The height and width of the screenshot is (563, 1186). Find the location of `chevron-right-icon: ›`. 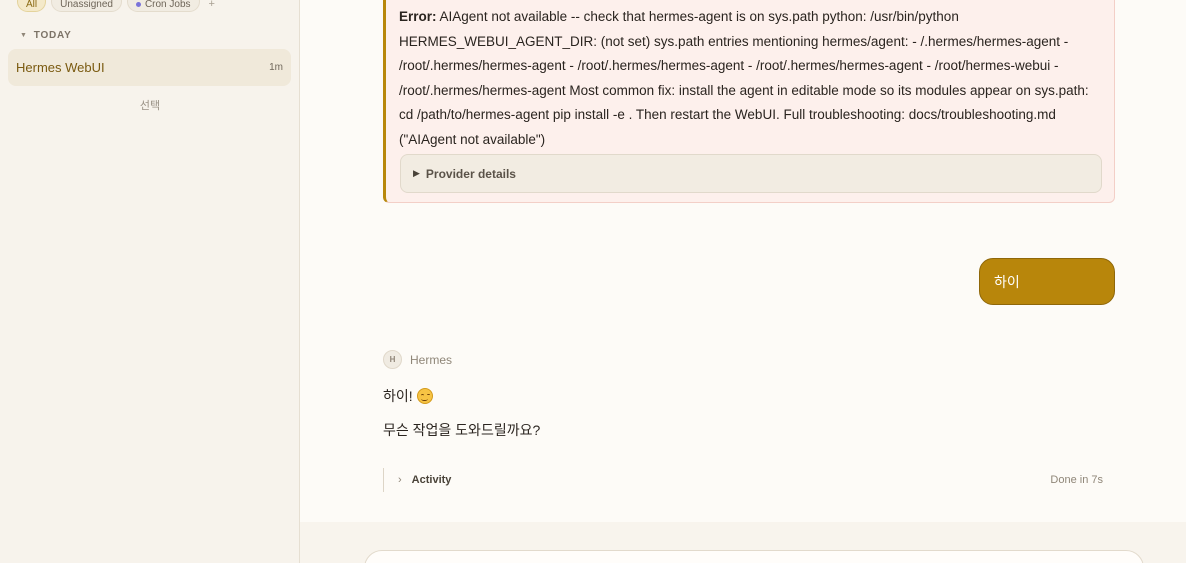

chevron-right-icon: › is located at coordinates (400, 480).